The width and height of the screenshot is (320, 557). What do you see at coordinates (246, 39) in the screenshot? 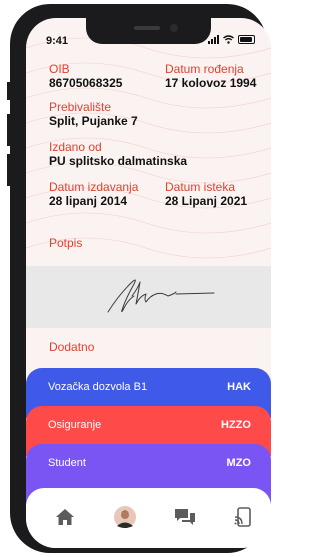
I see `battery-icon` at bounding box center [246, 39].